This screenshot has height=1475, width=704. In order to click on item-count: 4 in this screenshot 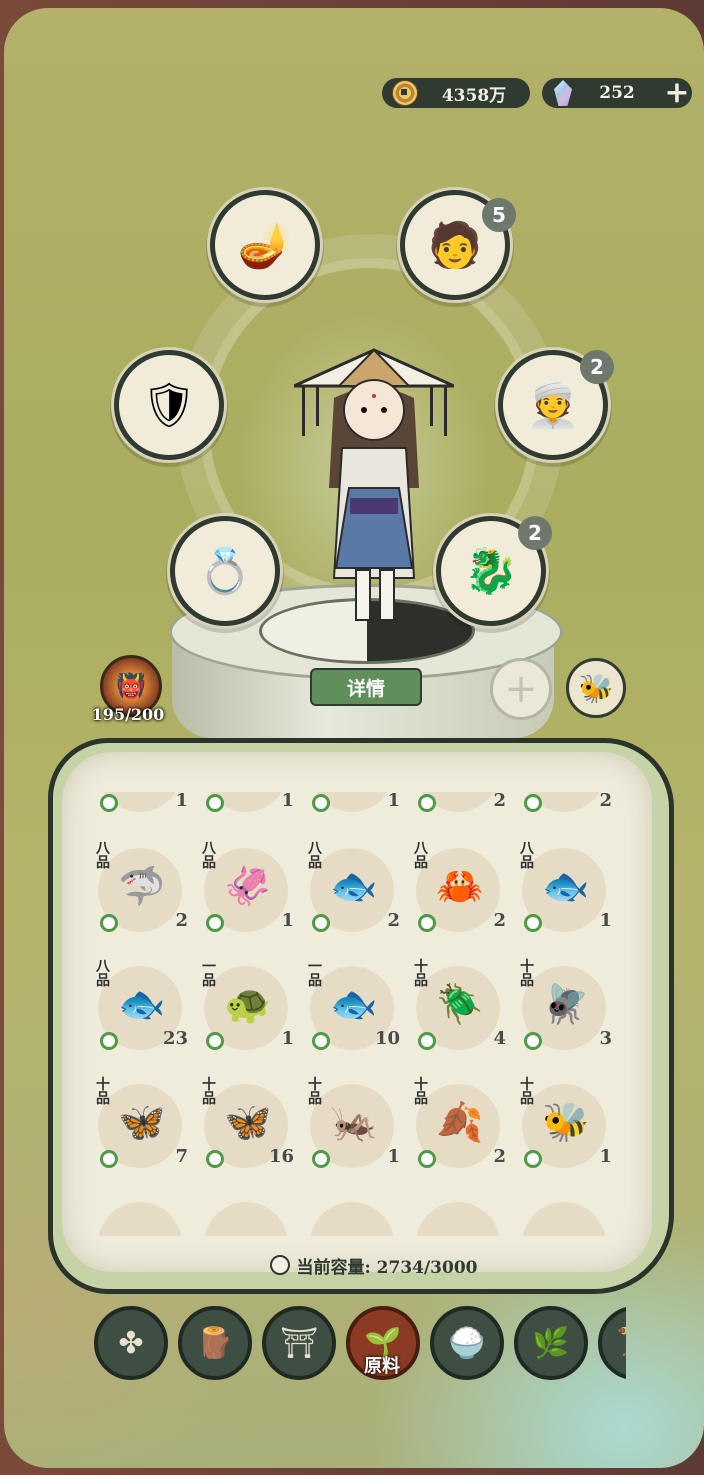, I will do `click(499, 1038)`.